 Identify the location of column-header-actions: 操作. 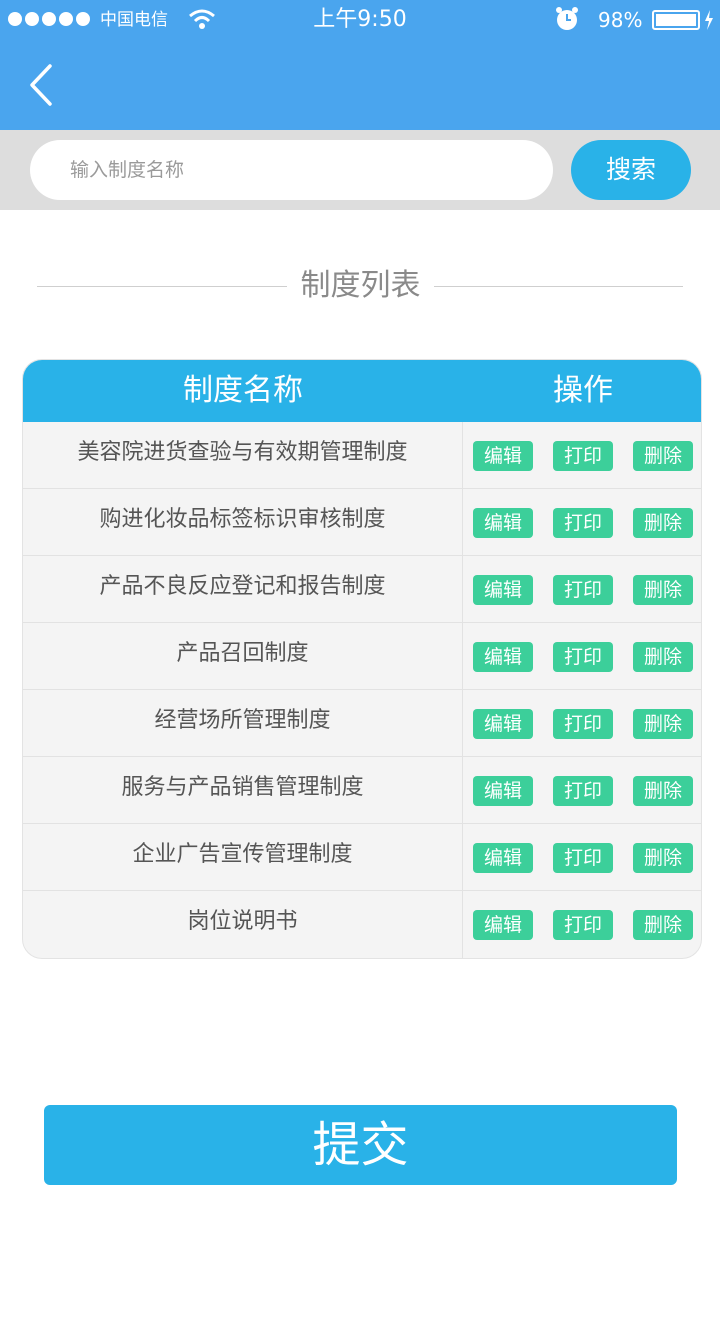
(583, 390).